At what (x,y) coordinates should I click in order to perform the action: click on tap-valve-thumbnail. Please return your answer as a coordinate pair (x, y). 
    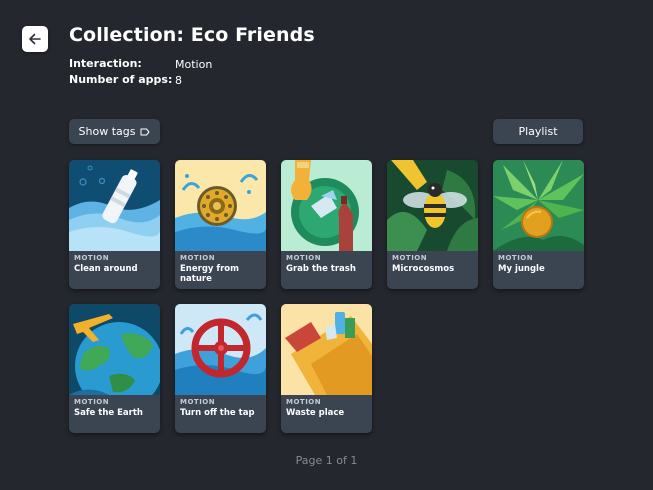
    Looking at the image, I should click on (220, 349).